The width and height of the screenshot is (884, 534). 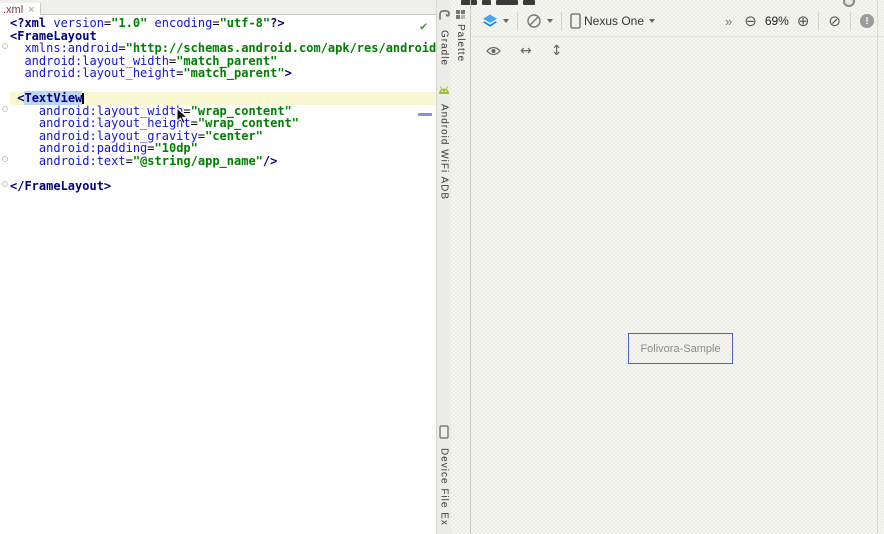 What do you see at coordinates (223, 161) in the screenshot?
I see `code-line: android:text="@string/app_name"/>` at bounding box center [223, 161].